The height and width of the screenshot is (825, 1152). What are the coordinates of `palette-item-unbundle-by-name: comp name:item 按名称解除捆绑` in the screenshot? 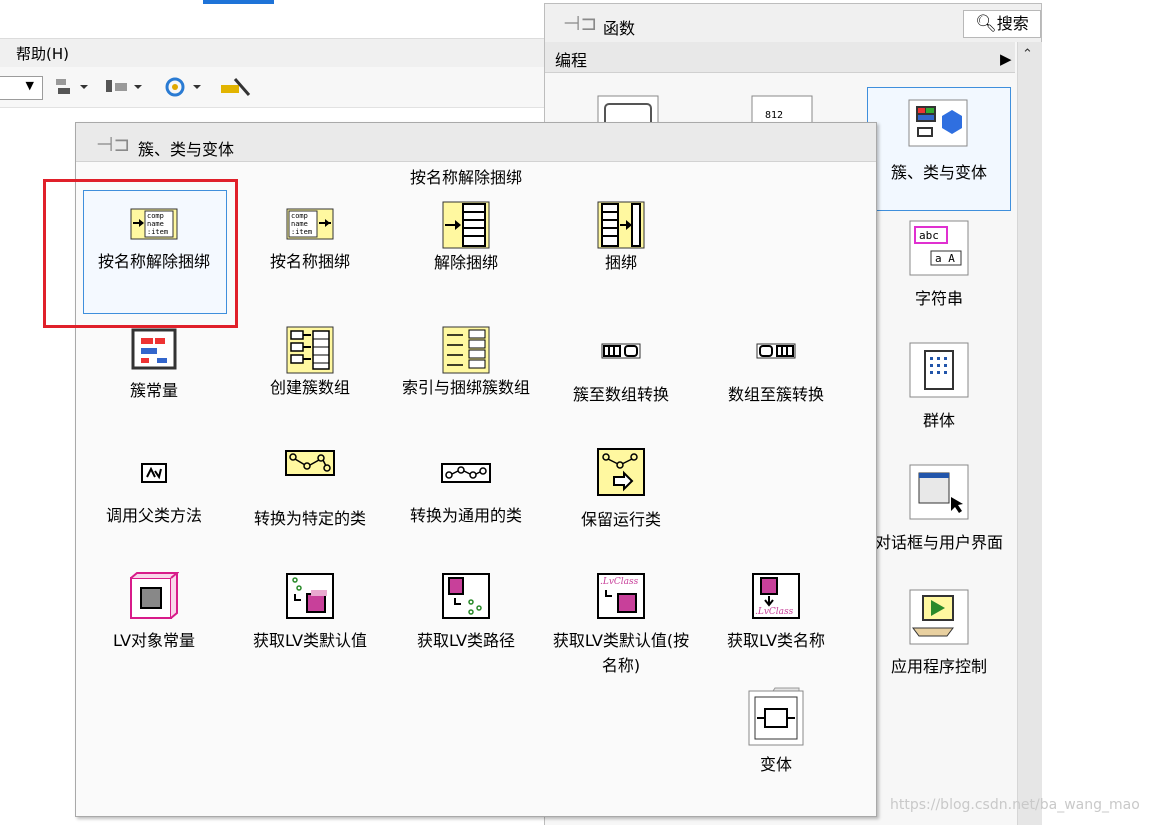 It's located at (154, 239).